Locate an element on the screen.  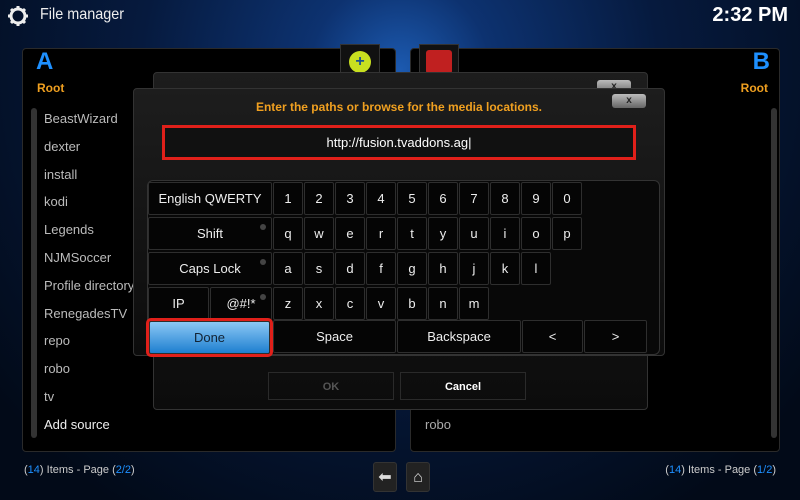
right-arrow-key: > is located at coordinates (615, 336).